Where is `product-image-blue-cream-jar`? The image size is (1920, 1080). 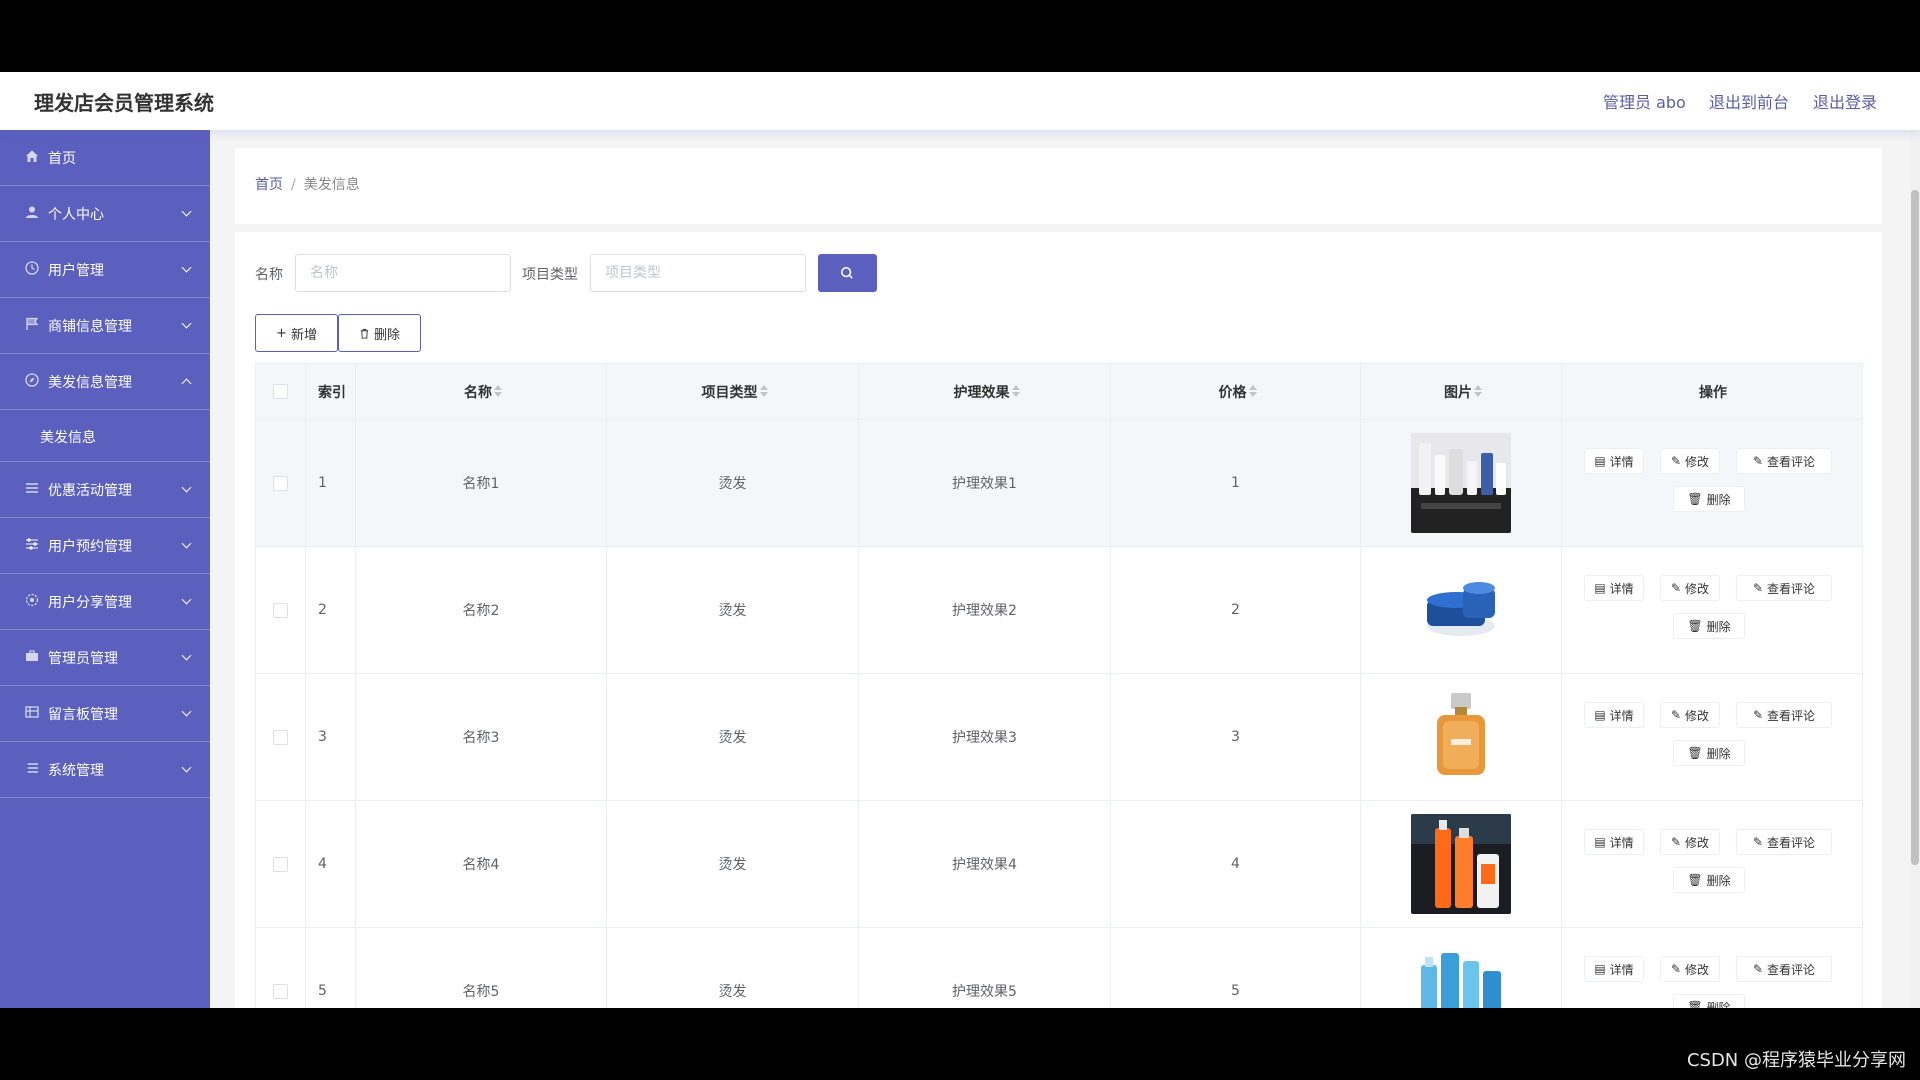
product-image-blue-cream-jar is located at coordinates (1461, 610).